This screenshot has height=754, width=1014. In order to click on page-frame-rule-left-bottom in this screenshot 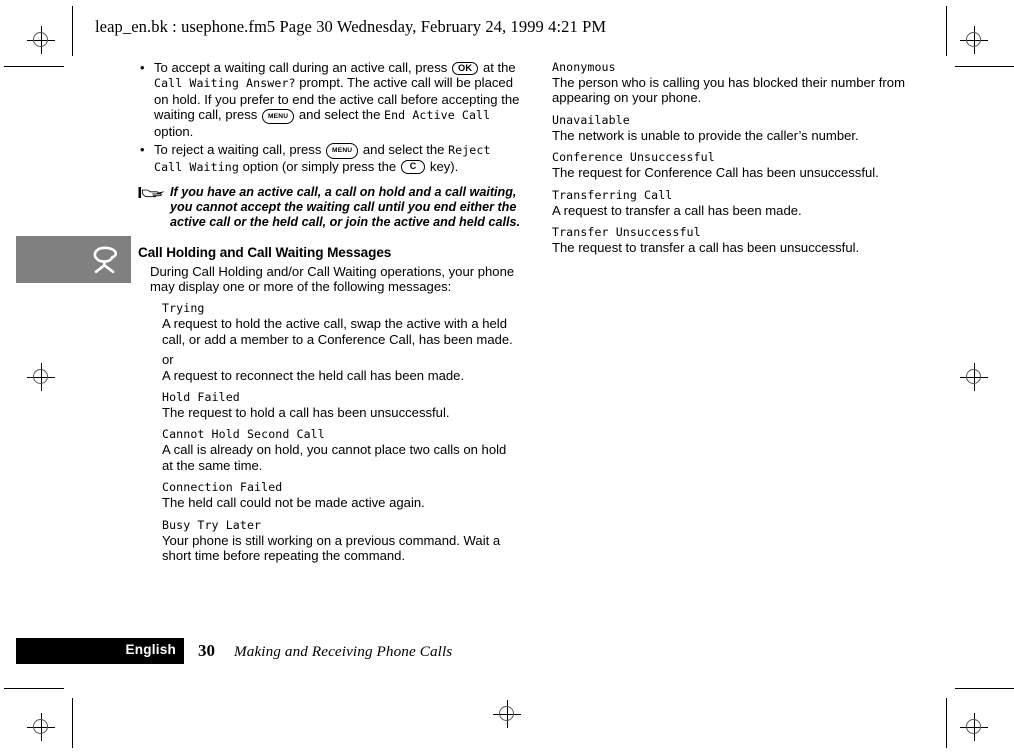, I will do `click(72, 723)`.